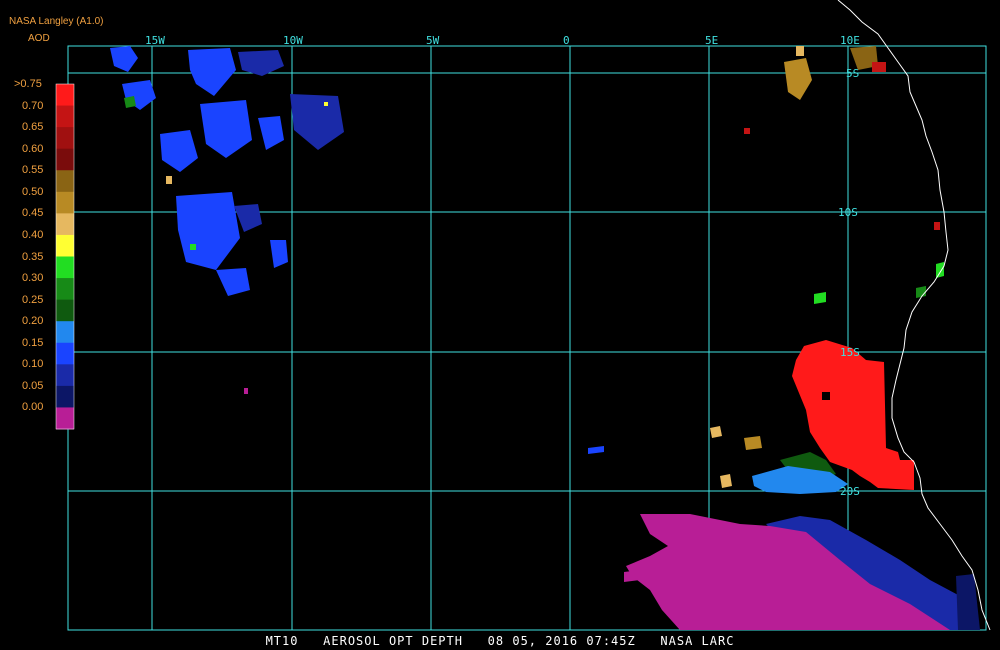  What do you see at coordinates (33, 278) in the screenshot?
I see `legend-label: 0.30` at bounding box center [33, 278].